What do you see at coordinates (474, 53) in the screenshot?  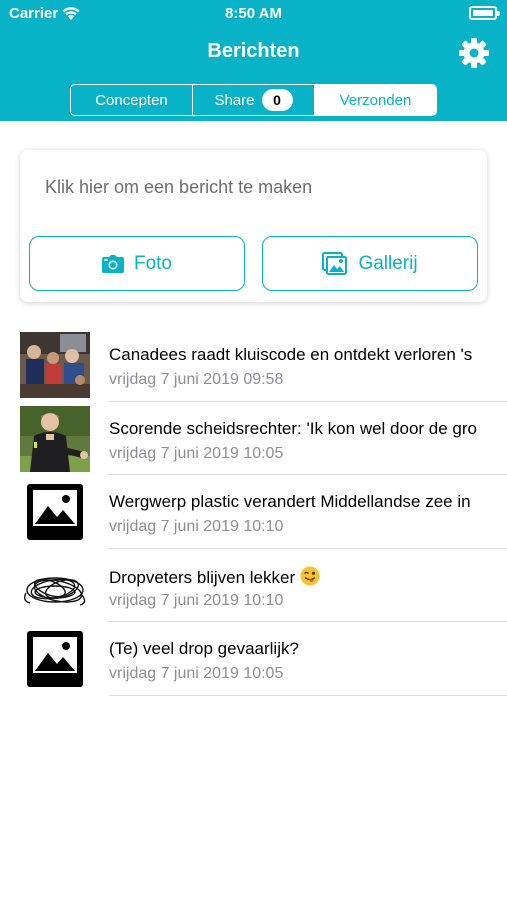 I see `gear-icon` at bounding box center [474, 53].